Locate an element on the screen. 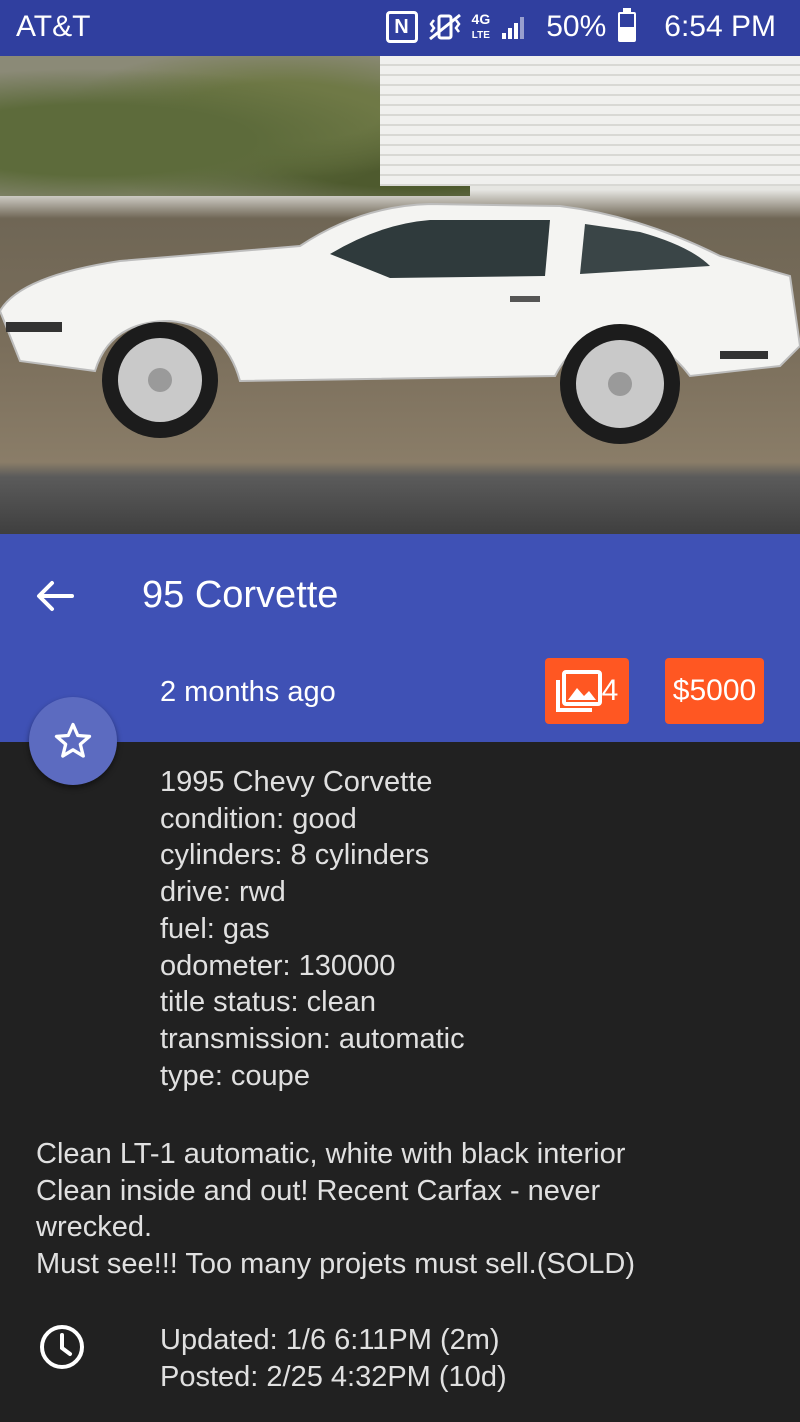 The height and width of the screenshot is (1422, 800). favorite-button is located at coordinates (73, 741).